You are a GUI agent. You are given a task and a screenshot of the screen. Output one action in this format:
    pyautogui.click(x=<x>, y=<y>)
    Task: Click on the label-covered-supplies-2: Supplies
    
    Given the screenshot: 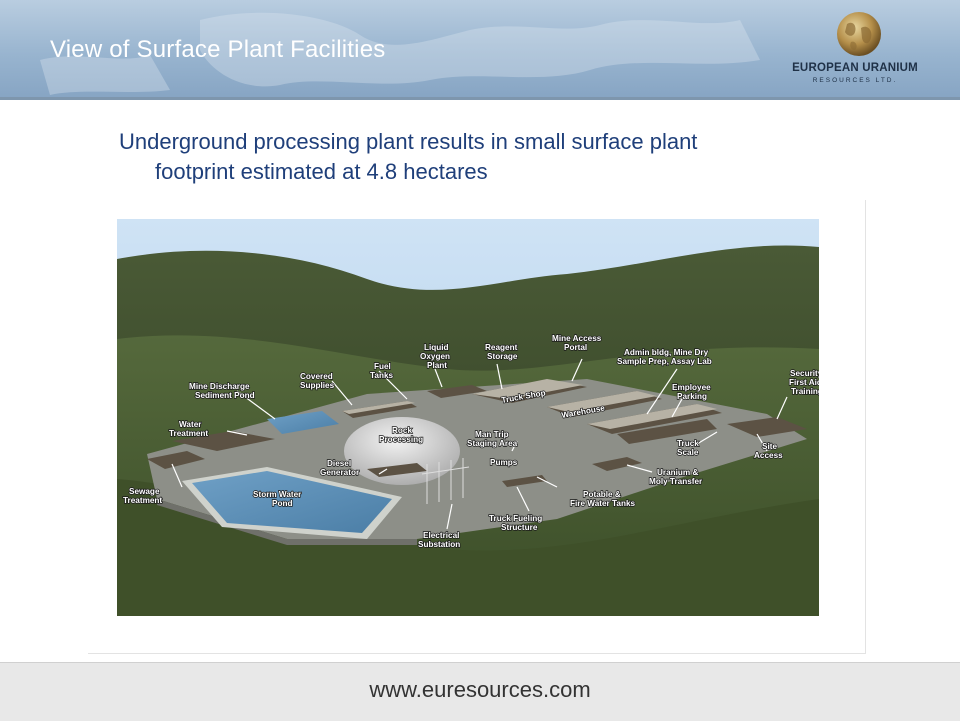 What is the action you would take?
    pyautogui.click(x=317, y=385)
    